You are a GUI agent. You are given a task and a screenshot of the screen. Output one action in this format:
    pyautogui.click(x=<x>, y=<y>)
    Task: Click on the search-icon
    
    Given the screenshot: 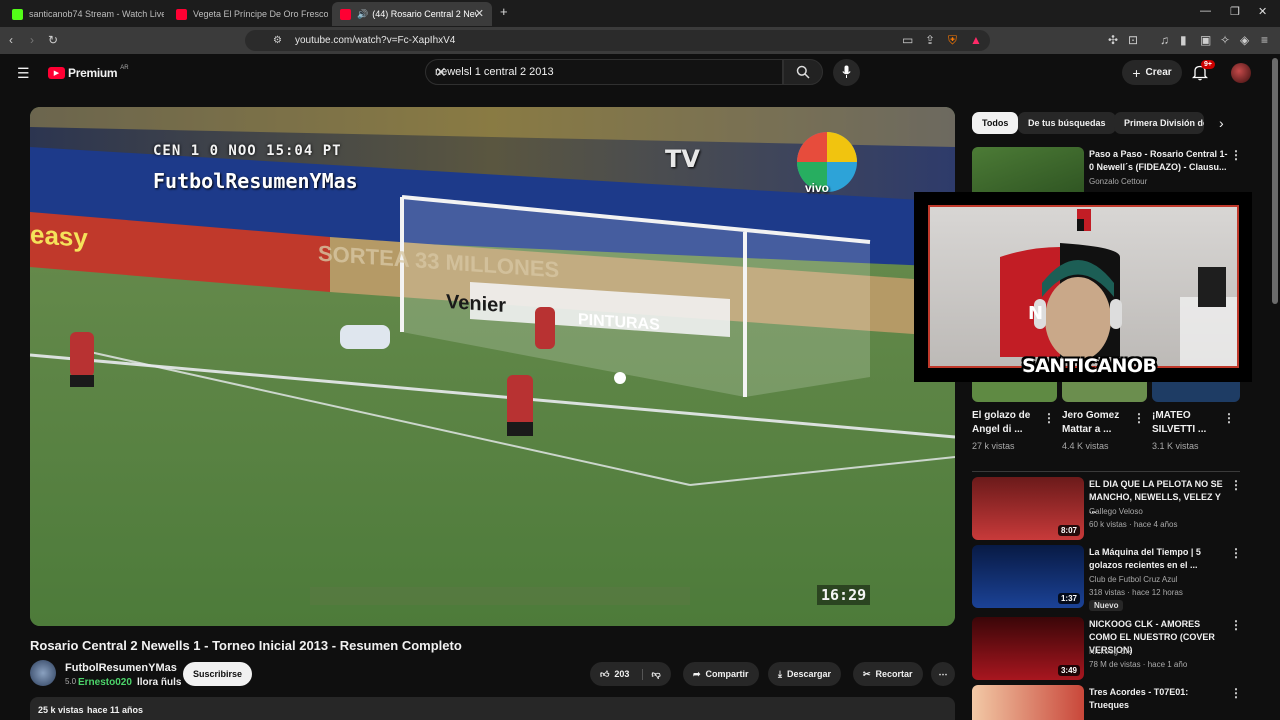 What is the action you would take?
    pyautogui.click(x=803, y=72)
    